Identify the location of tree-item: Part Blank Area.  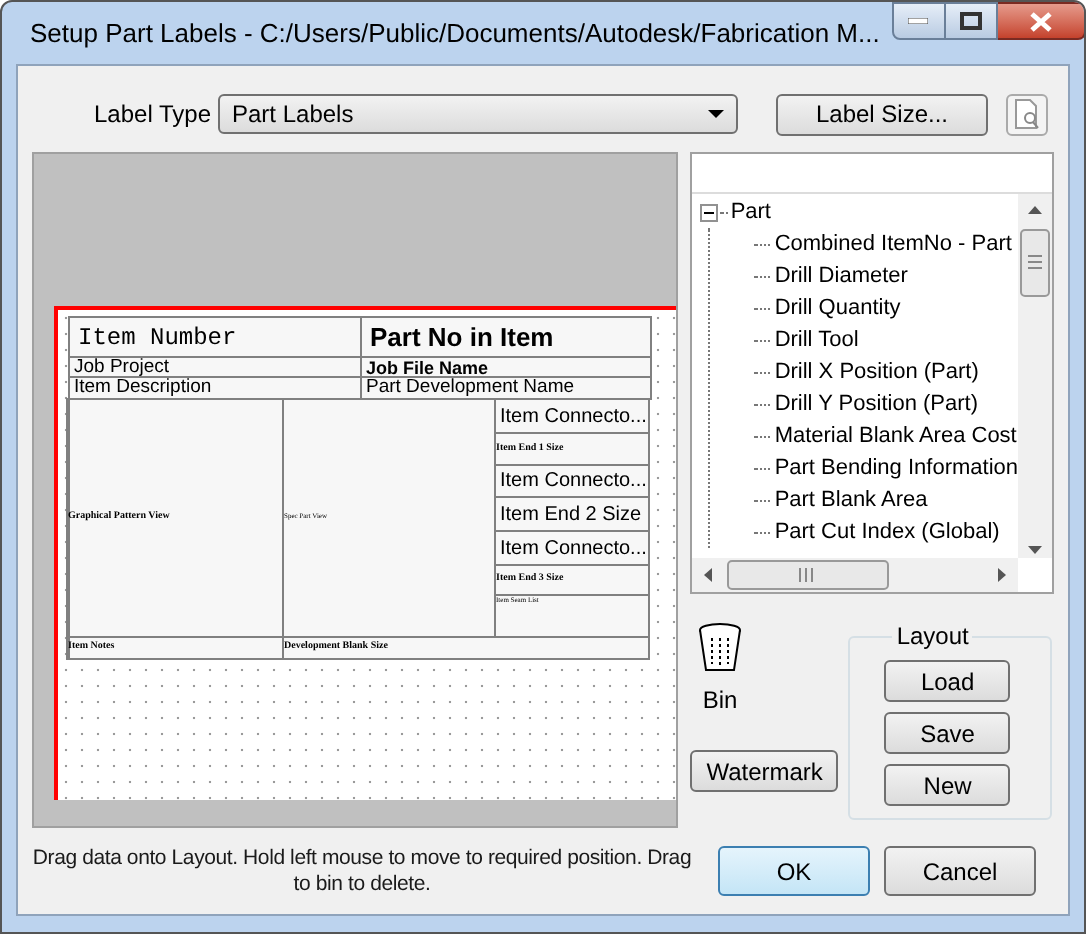
(851, 500).